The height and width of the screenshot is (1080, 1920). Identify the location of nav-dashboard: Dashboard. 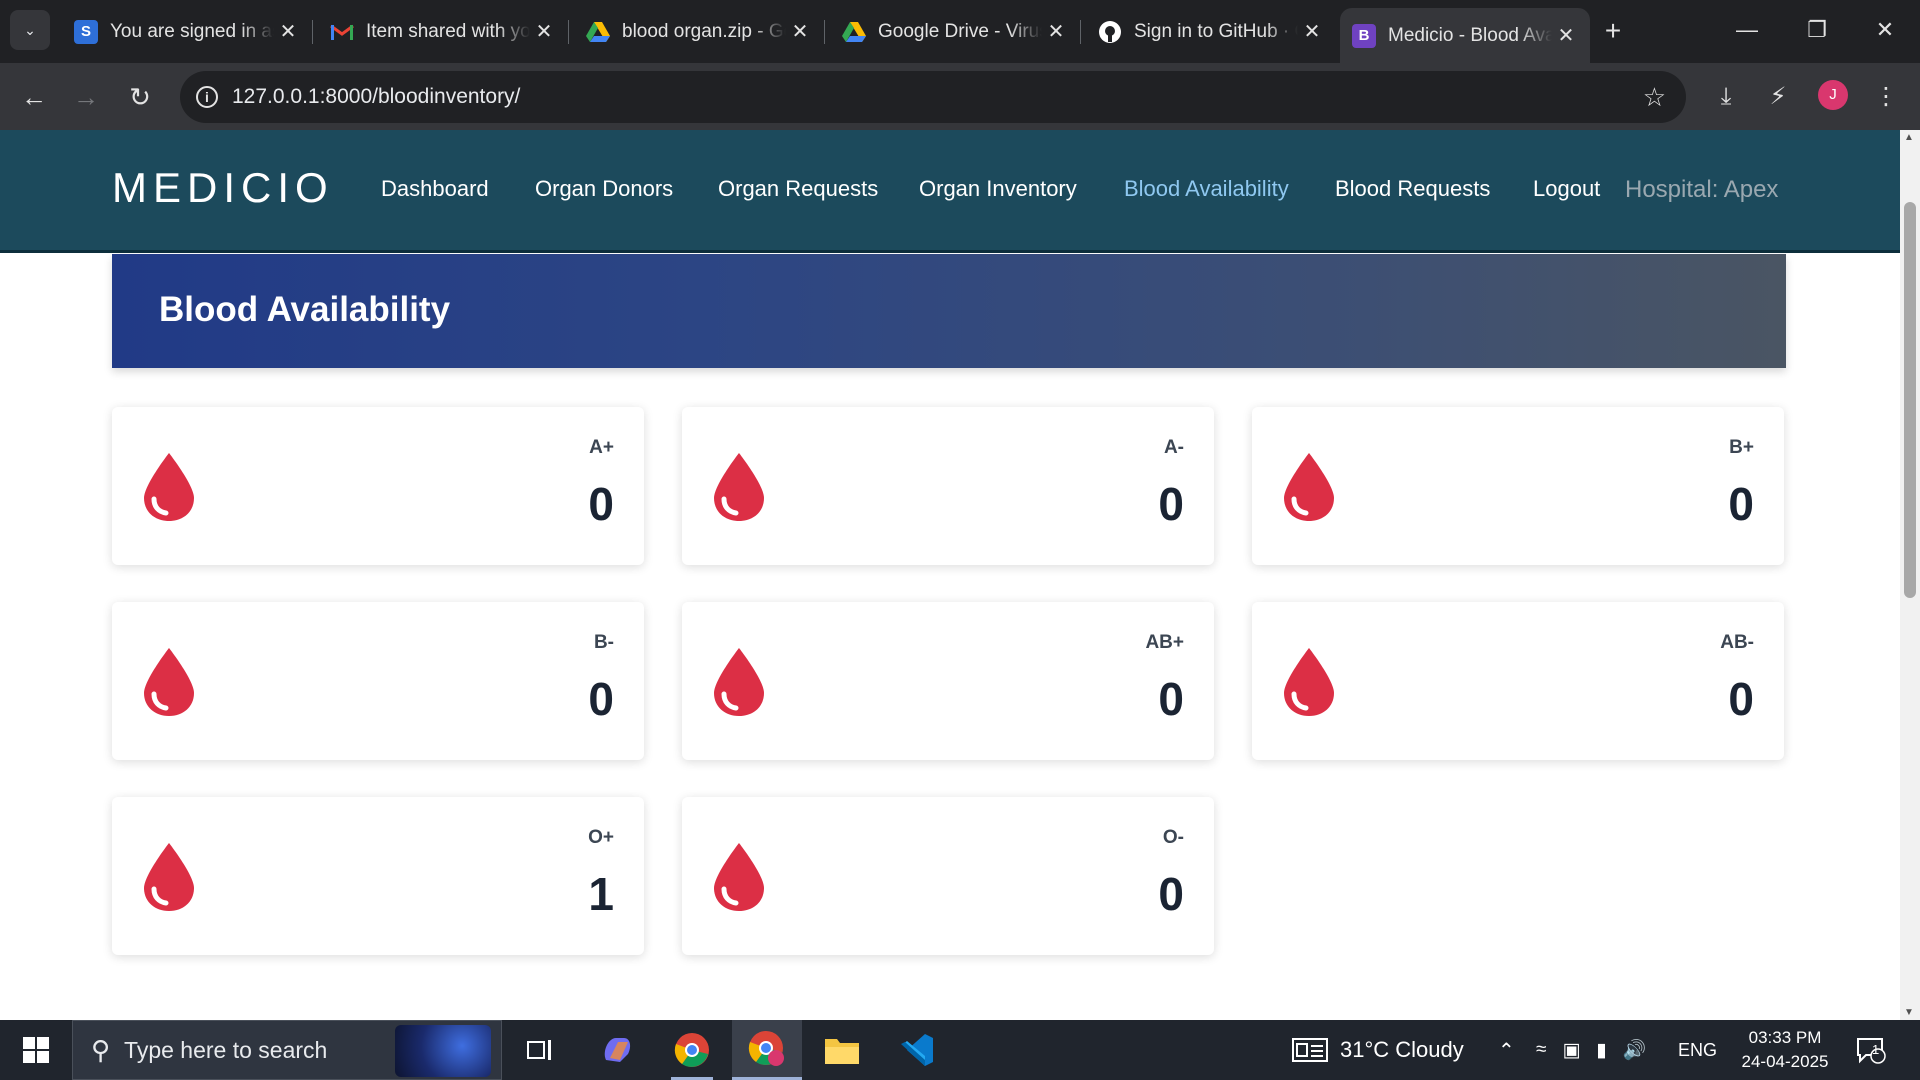
(435, 189).